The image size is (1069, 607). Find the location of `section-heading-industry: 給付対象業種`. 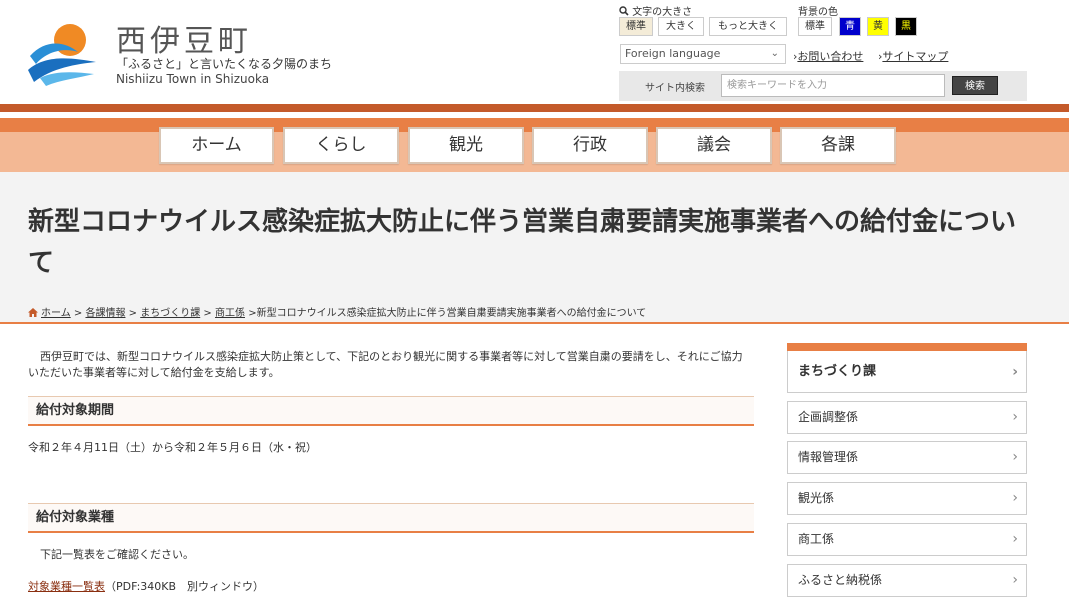

section-heading-industry: 給付対象業種 is located at coordinates (391, 518).